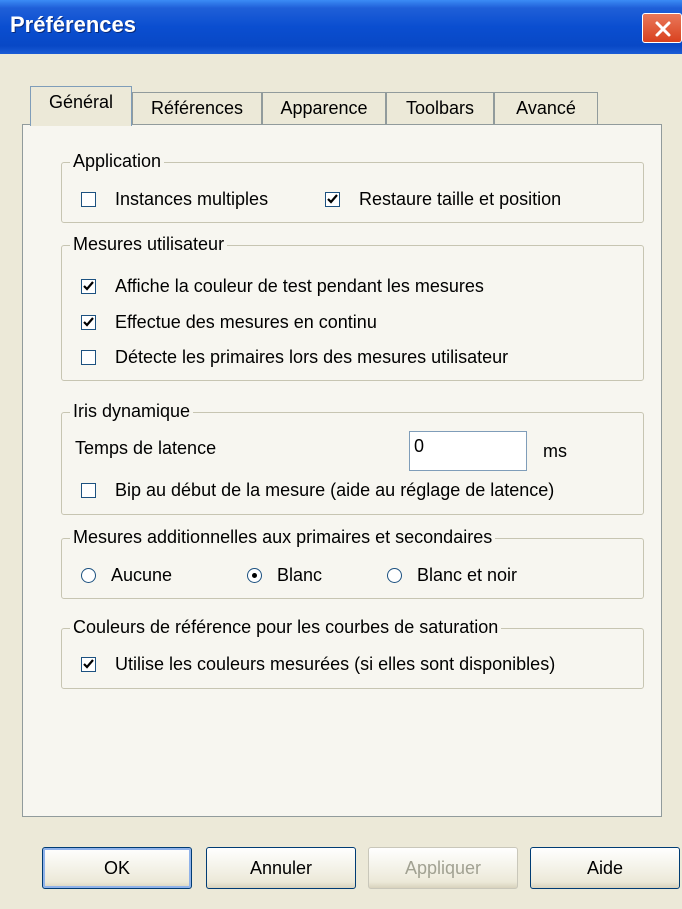 This screenshot has height=909, width=682. I want to click on radio-dot, so click(254, 575).